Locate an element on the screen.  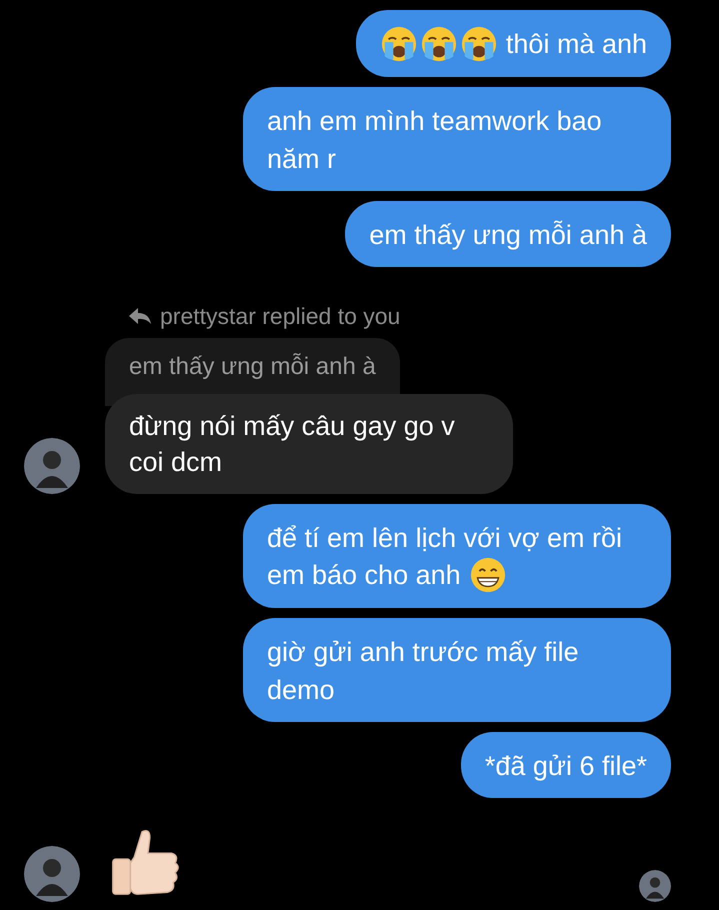
message-bubble: đừng nói mấy câu gay go v coi dcm is located at coordinates (309, 444).